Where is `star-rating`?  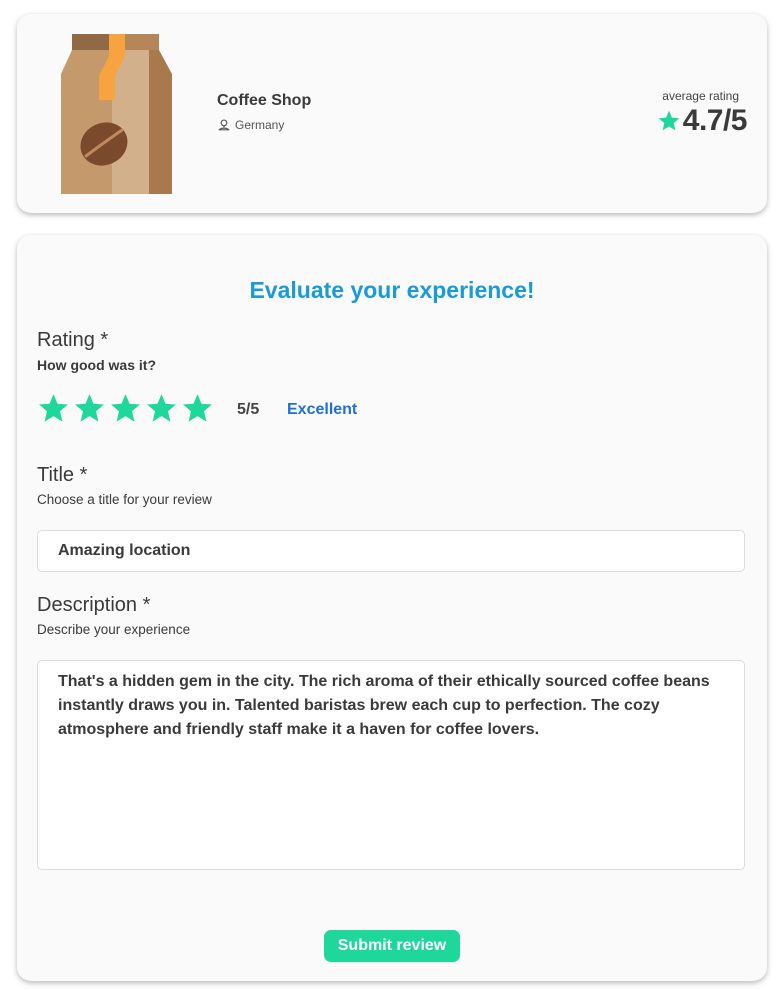
star-rating is located at coordinates (125, 408).